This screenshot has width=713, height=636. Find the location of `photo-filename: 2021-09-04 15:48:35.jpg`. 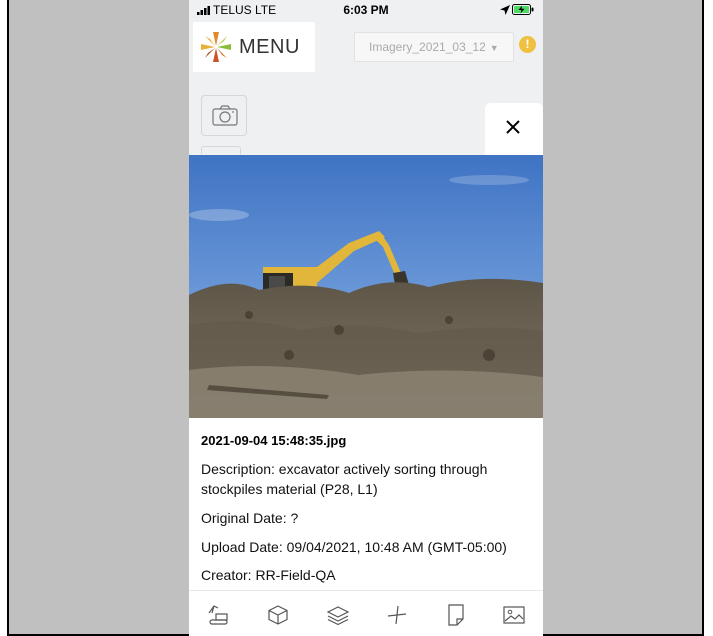

photo-filename: 2021-09-04 15:48:35.jpg is located at coordinates (274, 440).